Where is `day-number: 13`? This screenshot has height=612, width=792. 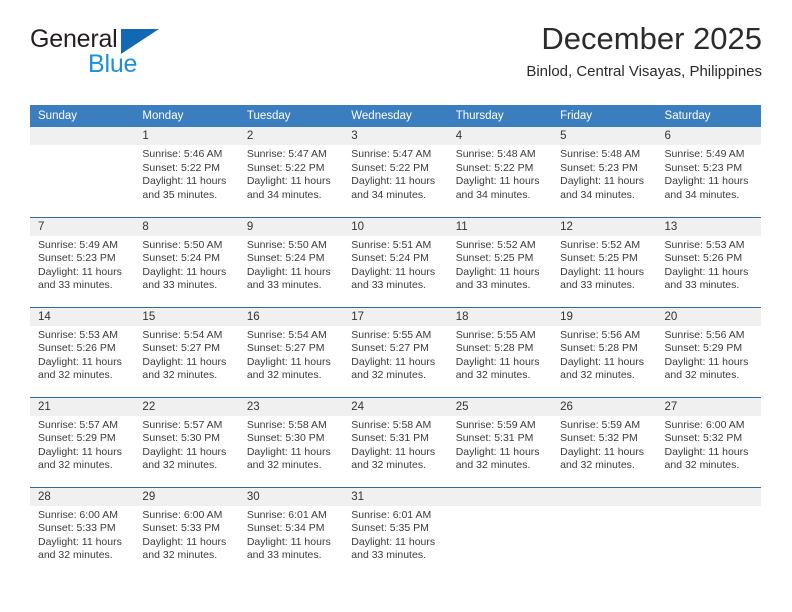 day-number: 13 is located at coordinates (708, 226).